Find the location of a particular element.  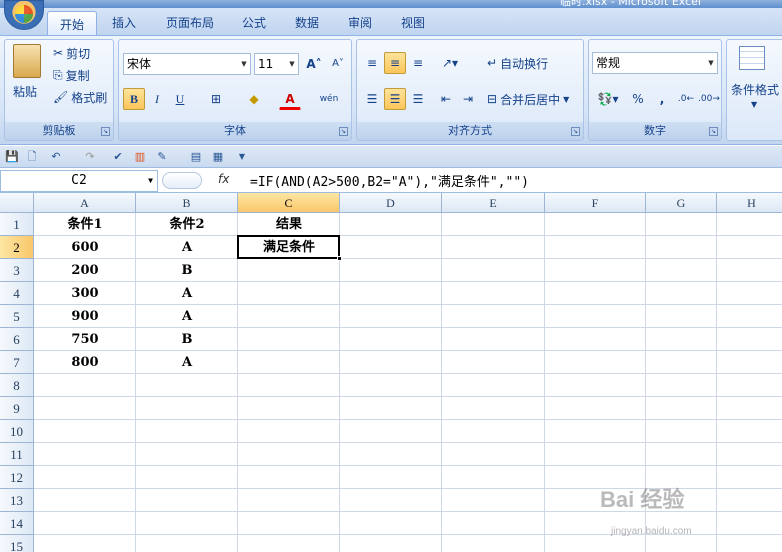

cell-a7: 800 is located at coordinates (85, 362).